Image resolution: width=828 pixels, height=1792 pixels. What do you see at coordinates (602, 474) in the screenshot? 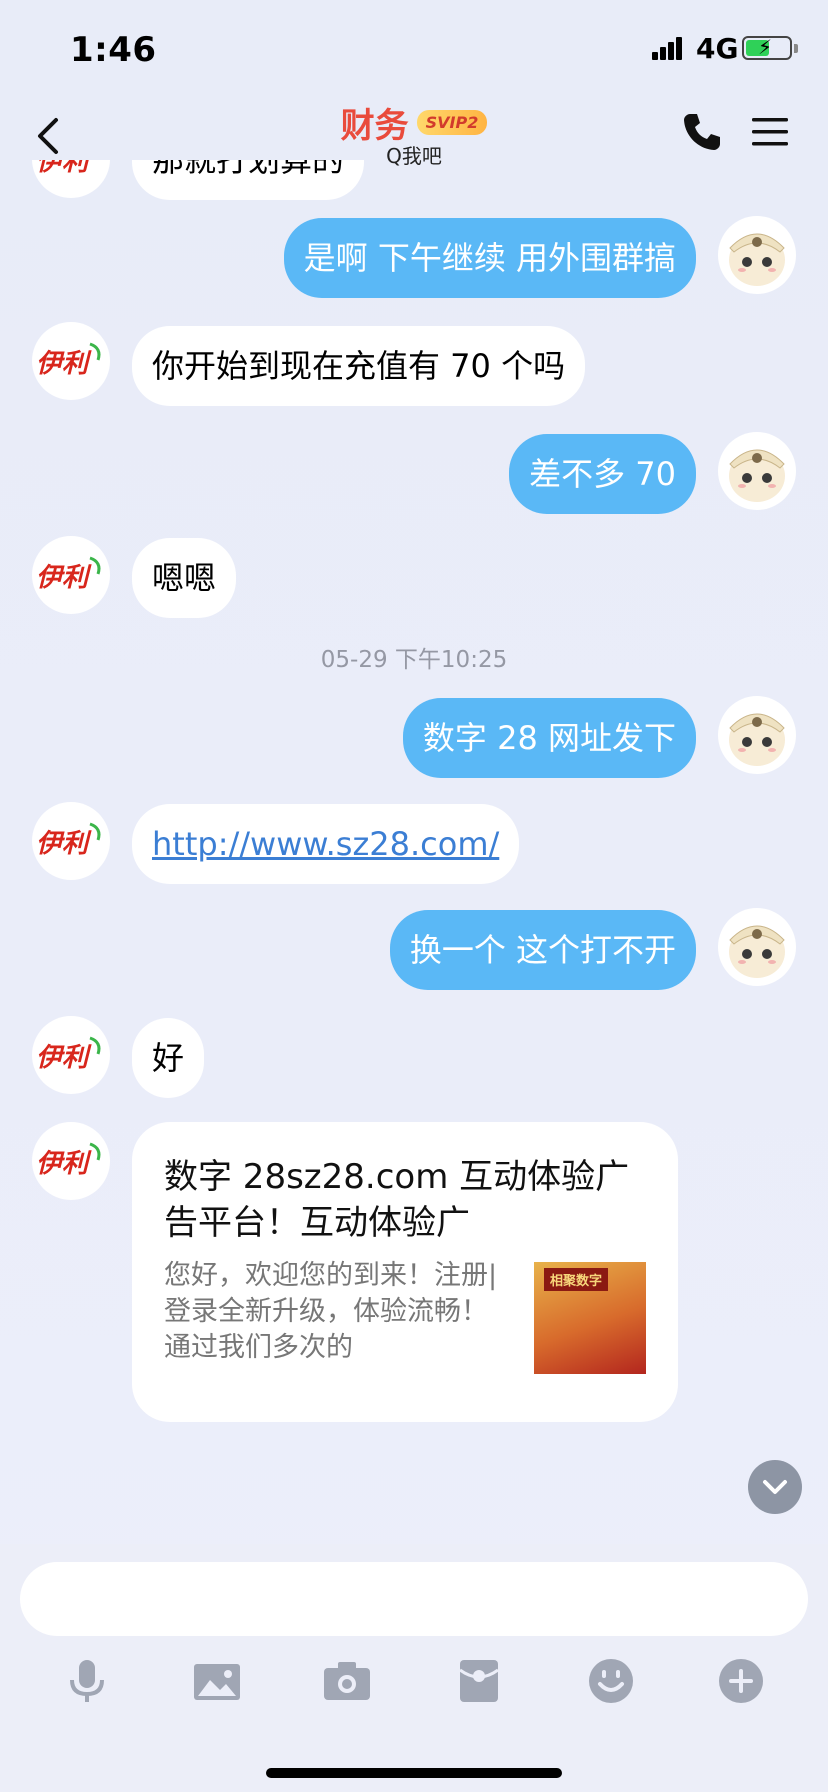
I see `message-bubble: 差不多 70` at bounding box center [602, 474].